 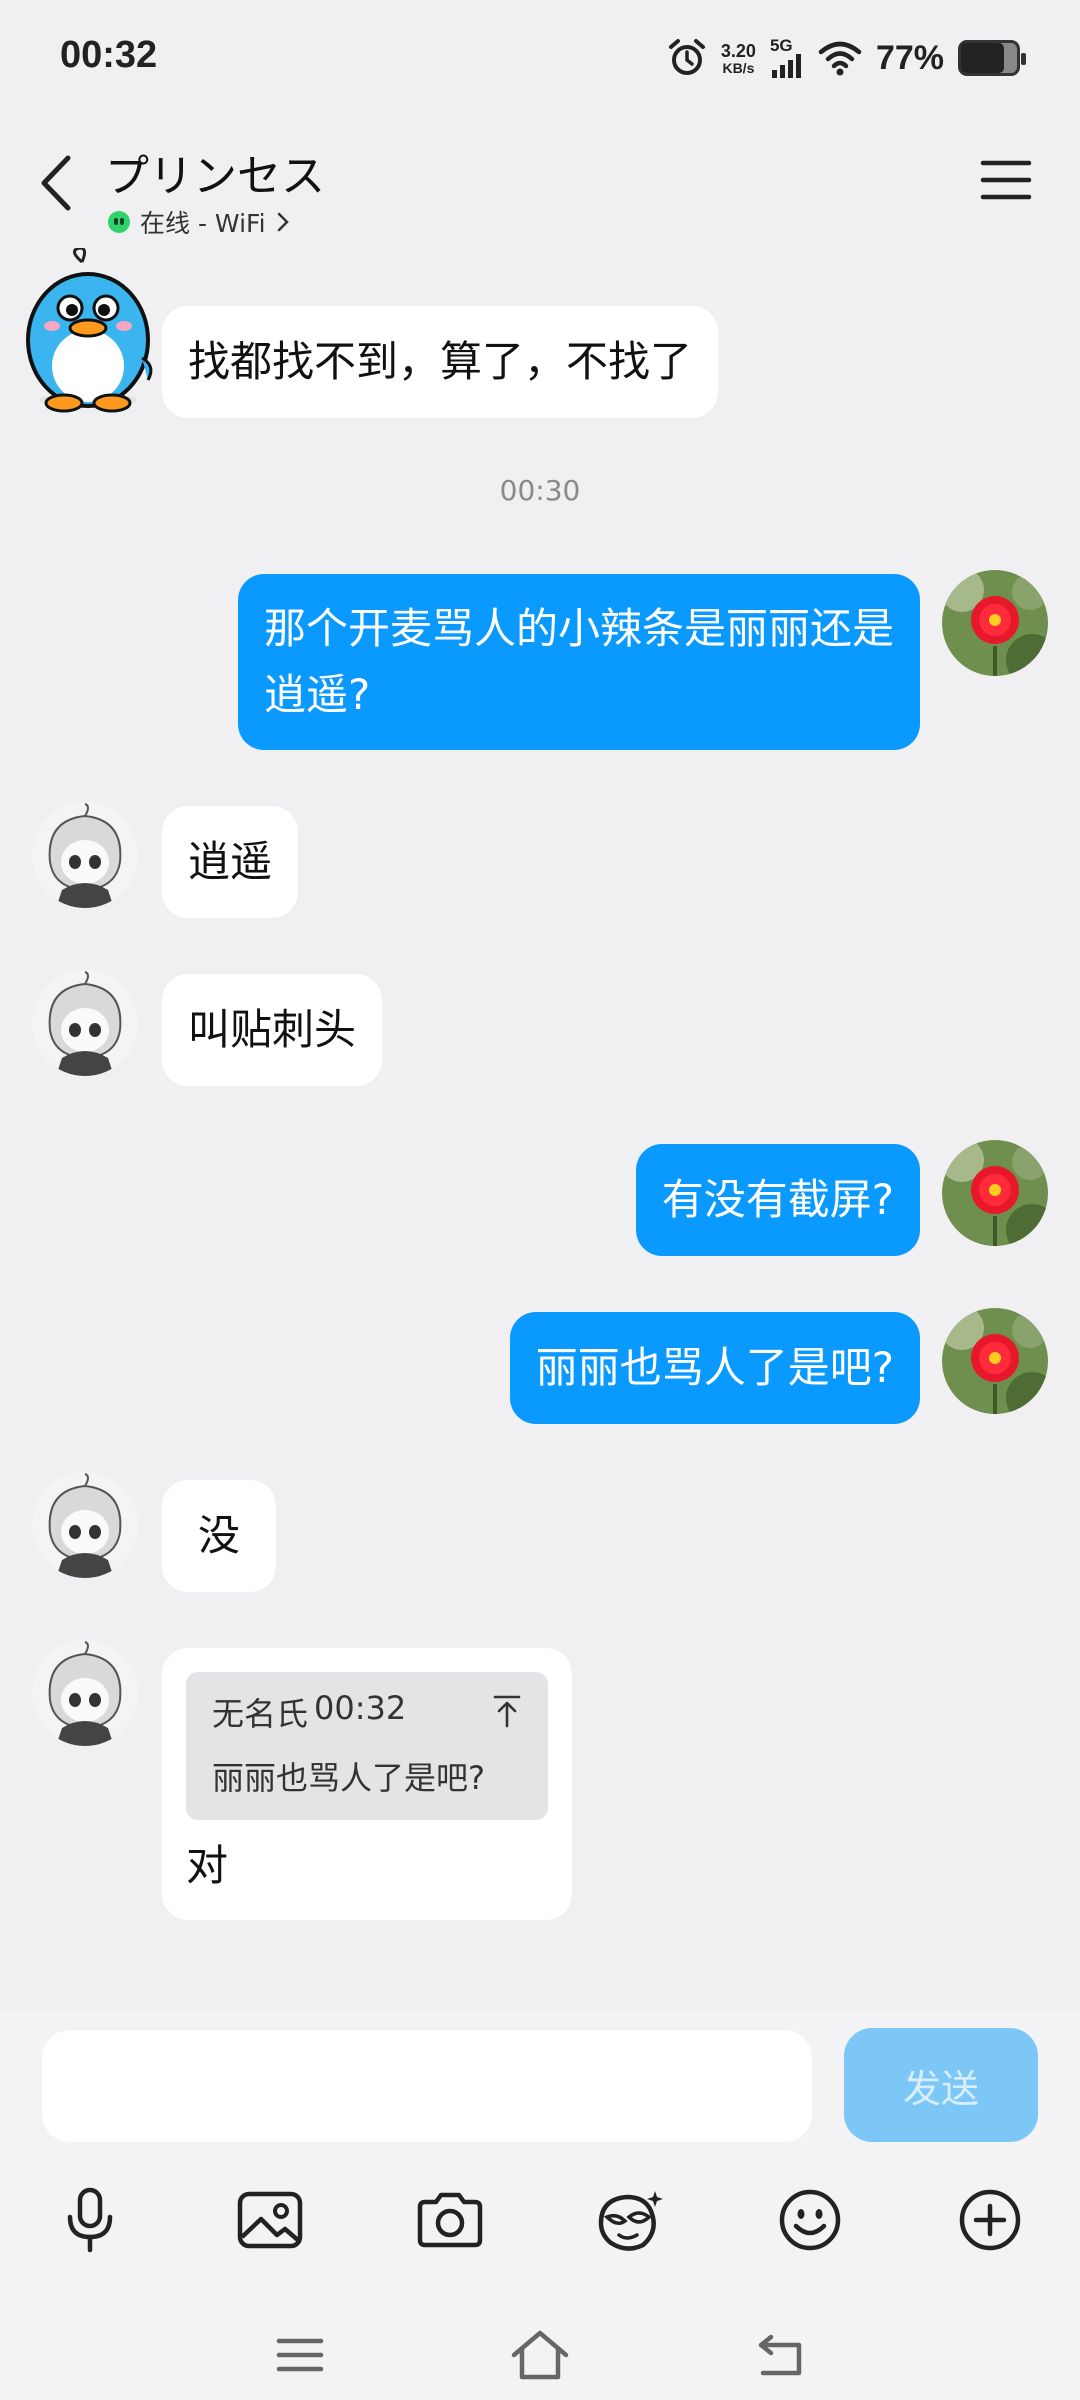 I want to click on more-button, so click(x=990, y=2220).